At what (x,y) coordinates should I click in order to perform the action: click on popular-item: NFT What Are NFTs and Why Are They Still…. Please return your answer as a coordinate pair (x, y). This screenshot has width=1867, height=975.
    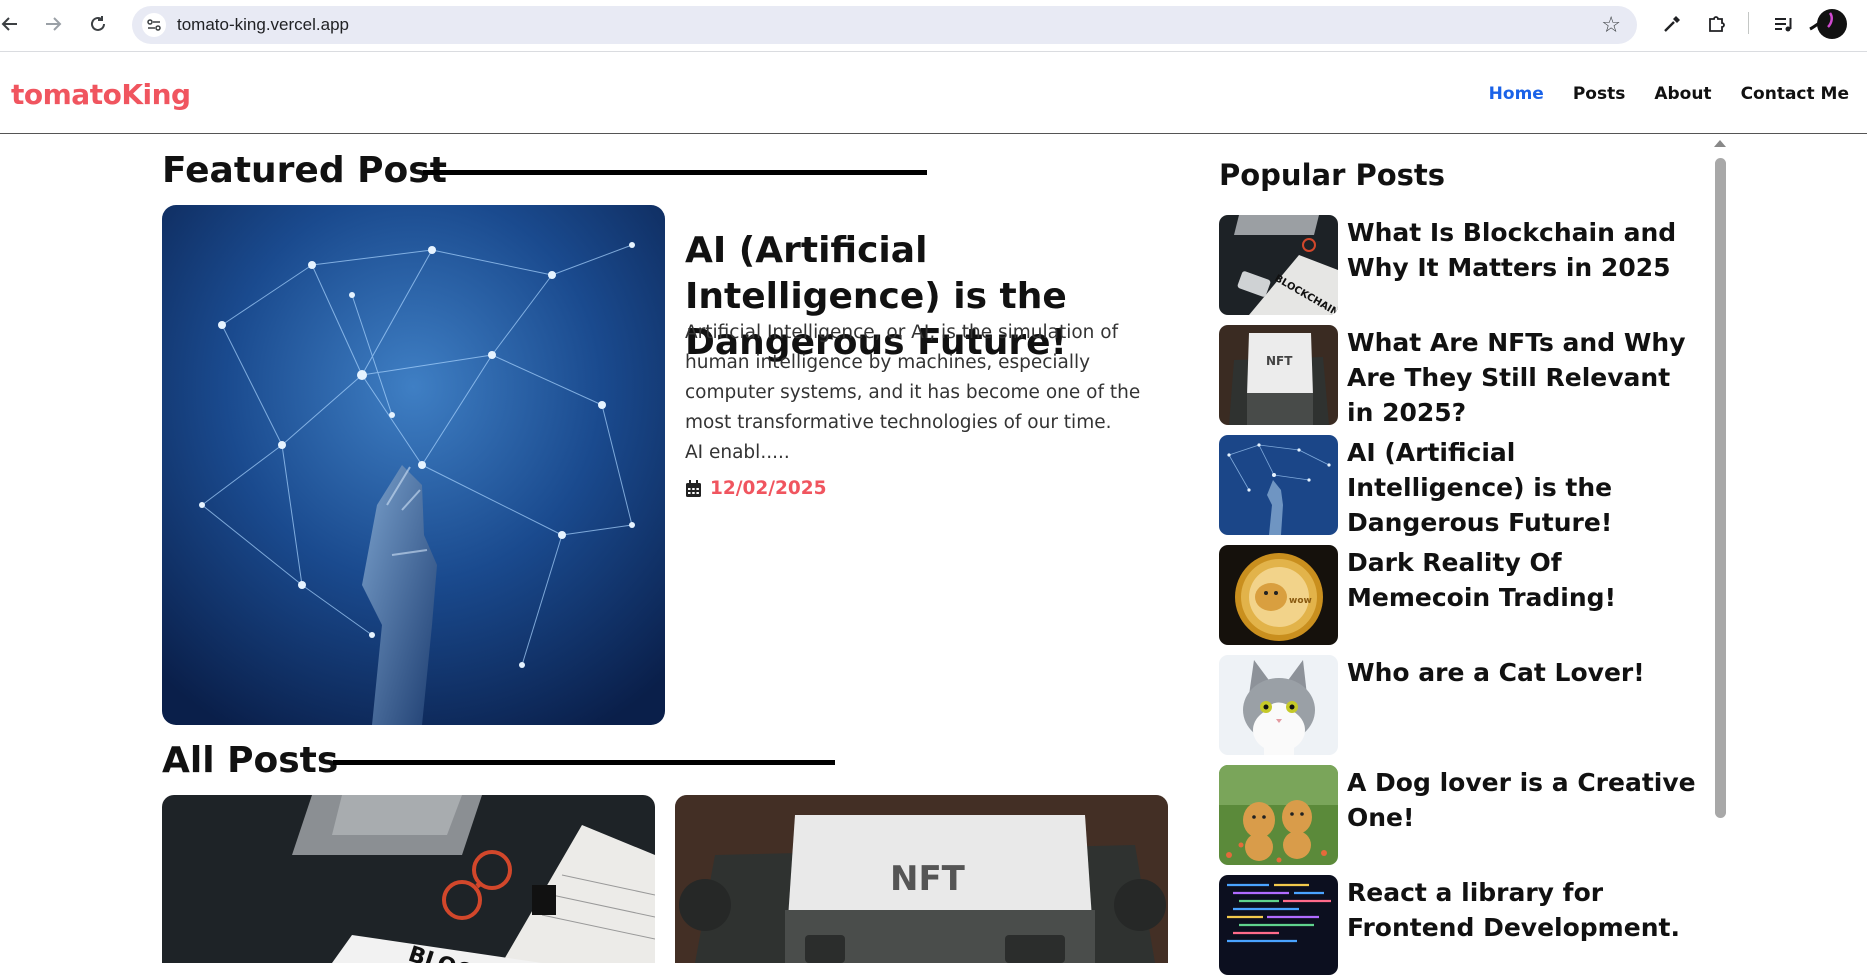
    Looking at the image, I should click on (1459, 376).